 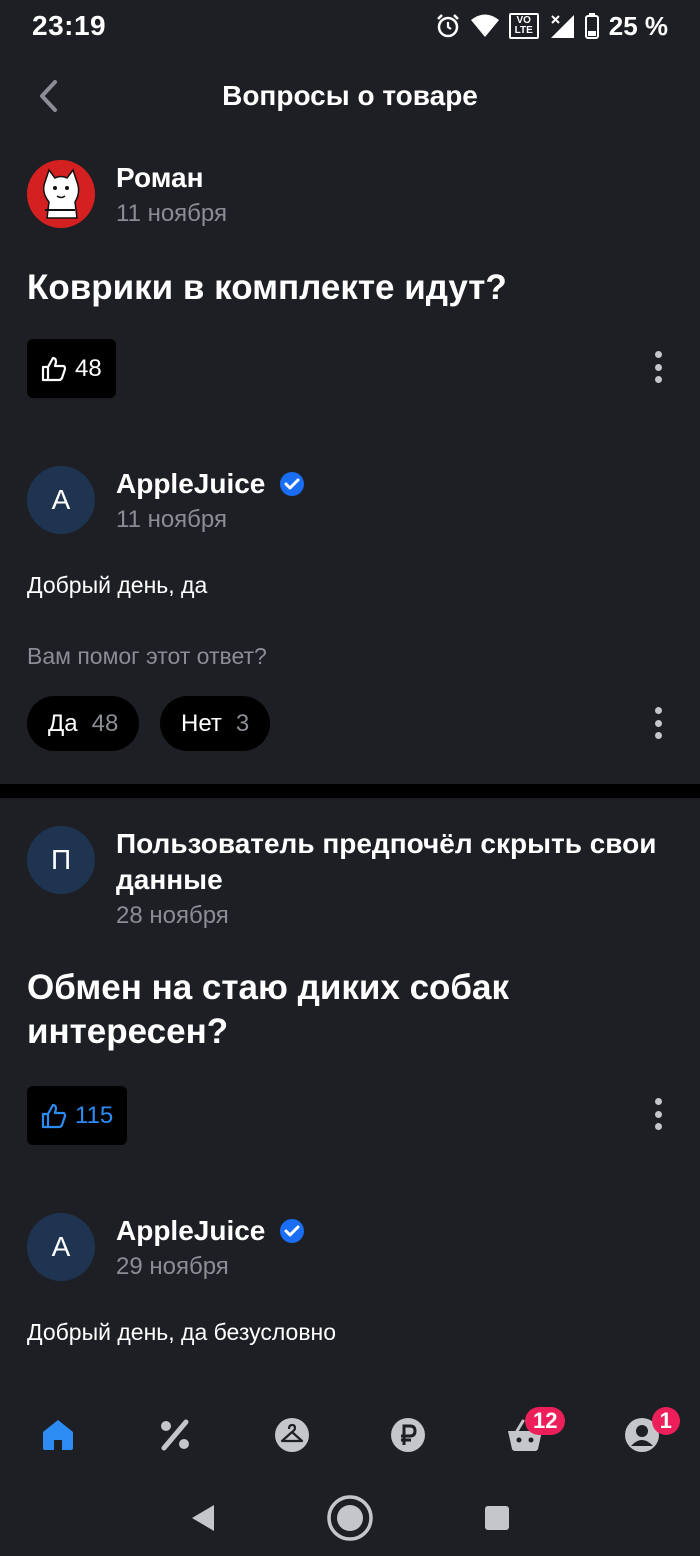 I want to click on system-back-icon, so click(x=203, y=1518).